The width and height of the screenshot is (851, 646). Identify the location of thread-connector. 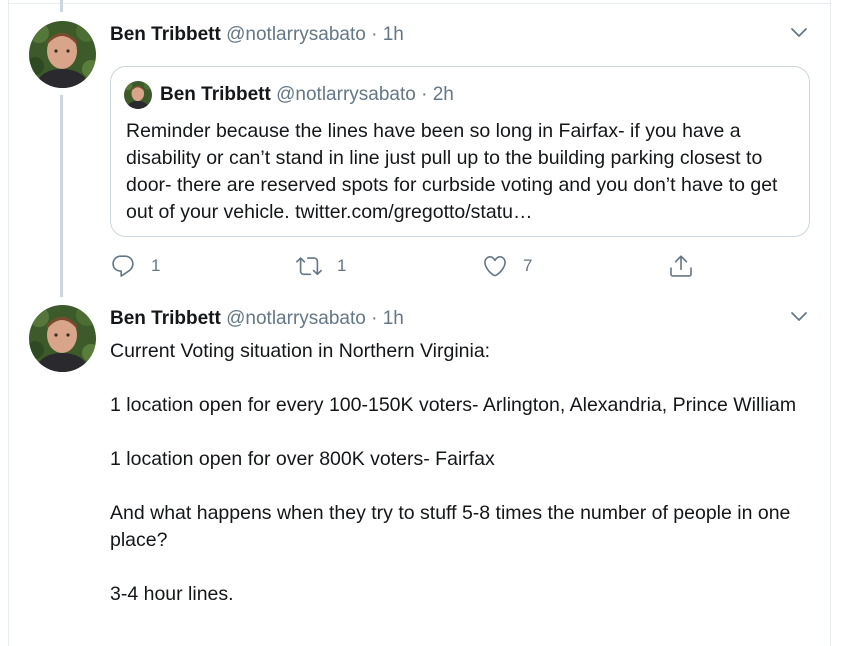
(61, 196).